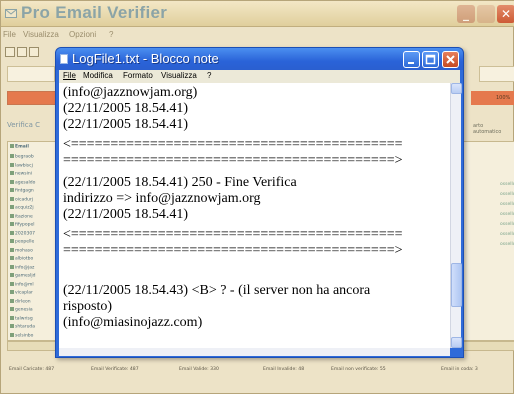  Describe the element at coordinates (487, 129) in the screenshot. I see `automatic-label: arto automatico` at that location.